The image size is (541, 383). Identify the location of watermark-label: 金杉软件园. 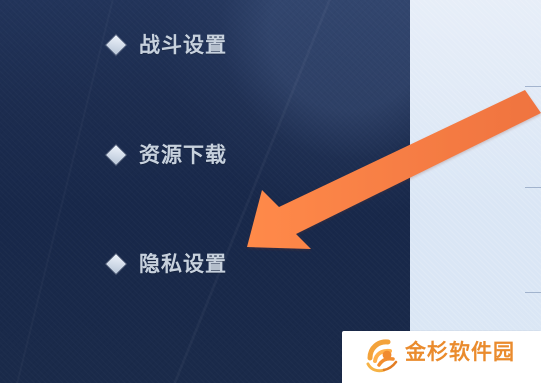
(460, 352).